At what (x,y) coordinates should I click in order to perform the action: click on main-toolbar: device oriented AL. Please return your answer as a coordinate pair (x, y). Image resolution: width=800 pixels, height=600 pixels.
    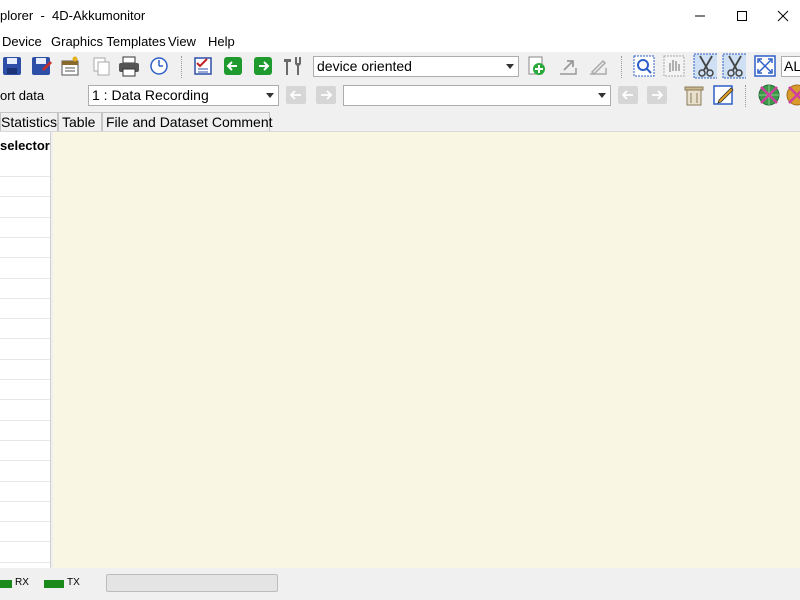
    Looking at the image, I should click on (400, 67).